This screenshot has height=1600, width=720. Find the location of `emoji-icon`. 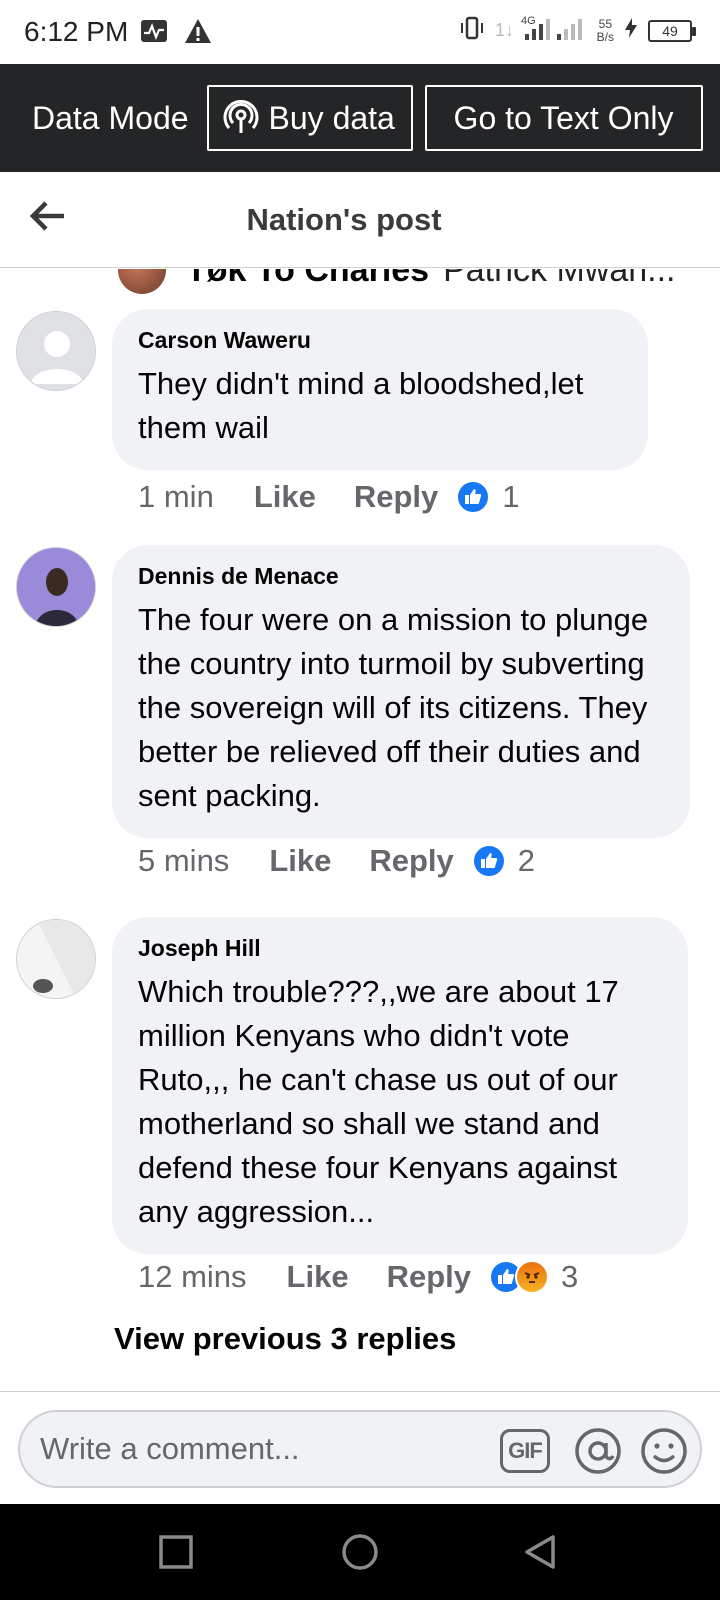

emoji-icon is located at coordinates (664, 1451).